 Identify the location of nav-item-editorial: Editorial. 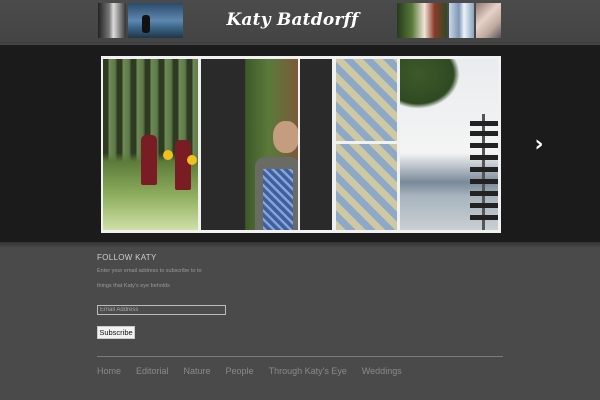
(152, 372).